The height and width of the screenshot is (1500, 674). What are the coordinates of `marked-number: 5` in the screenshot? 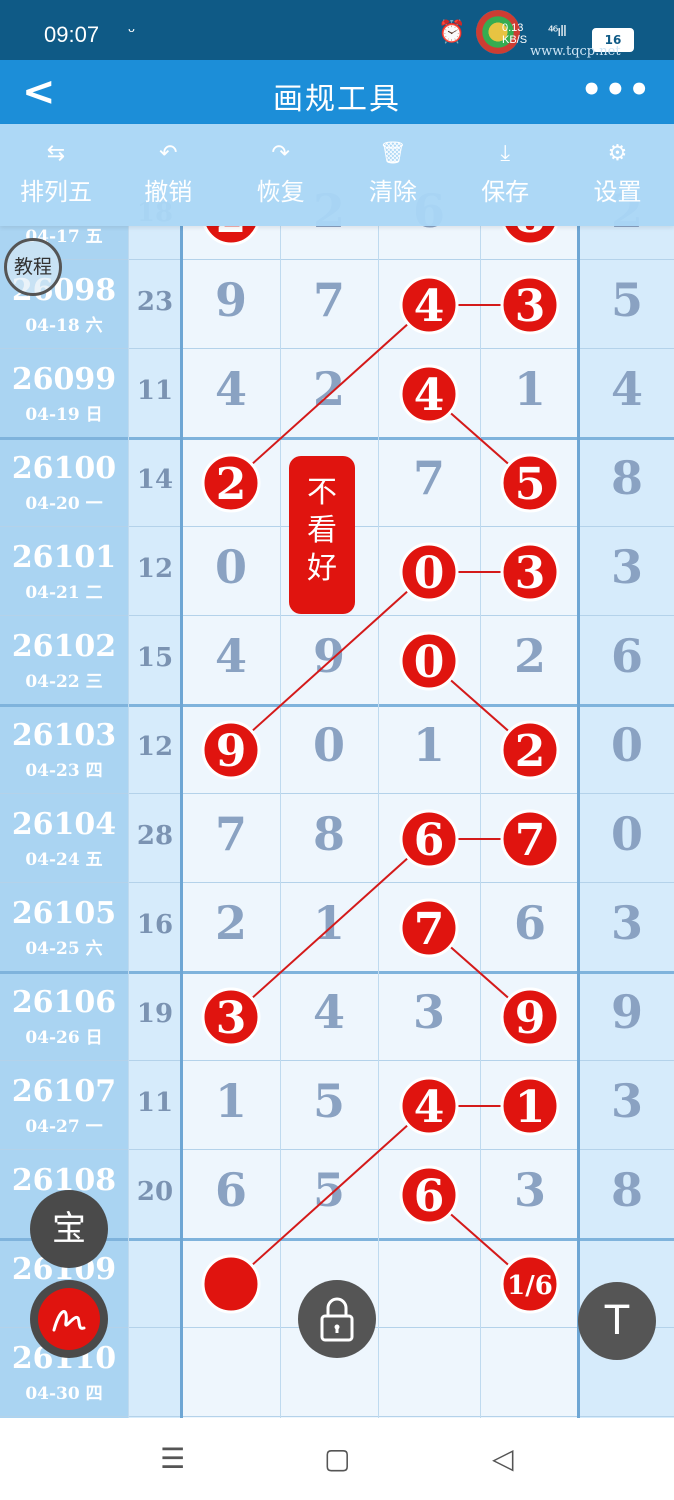 It's located at (530, 483).